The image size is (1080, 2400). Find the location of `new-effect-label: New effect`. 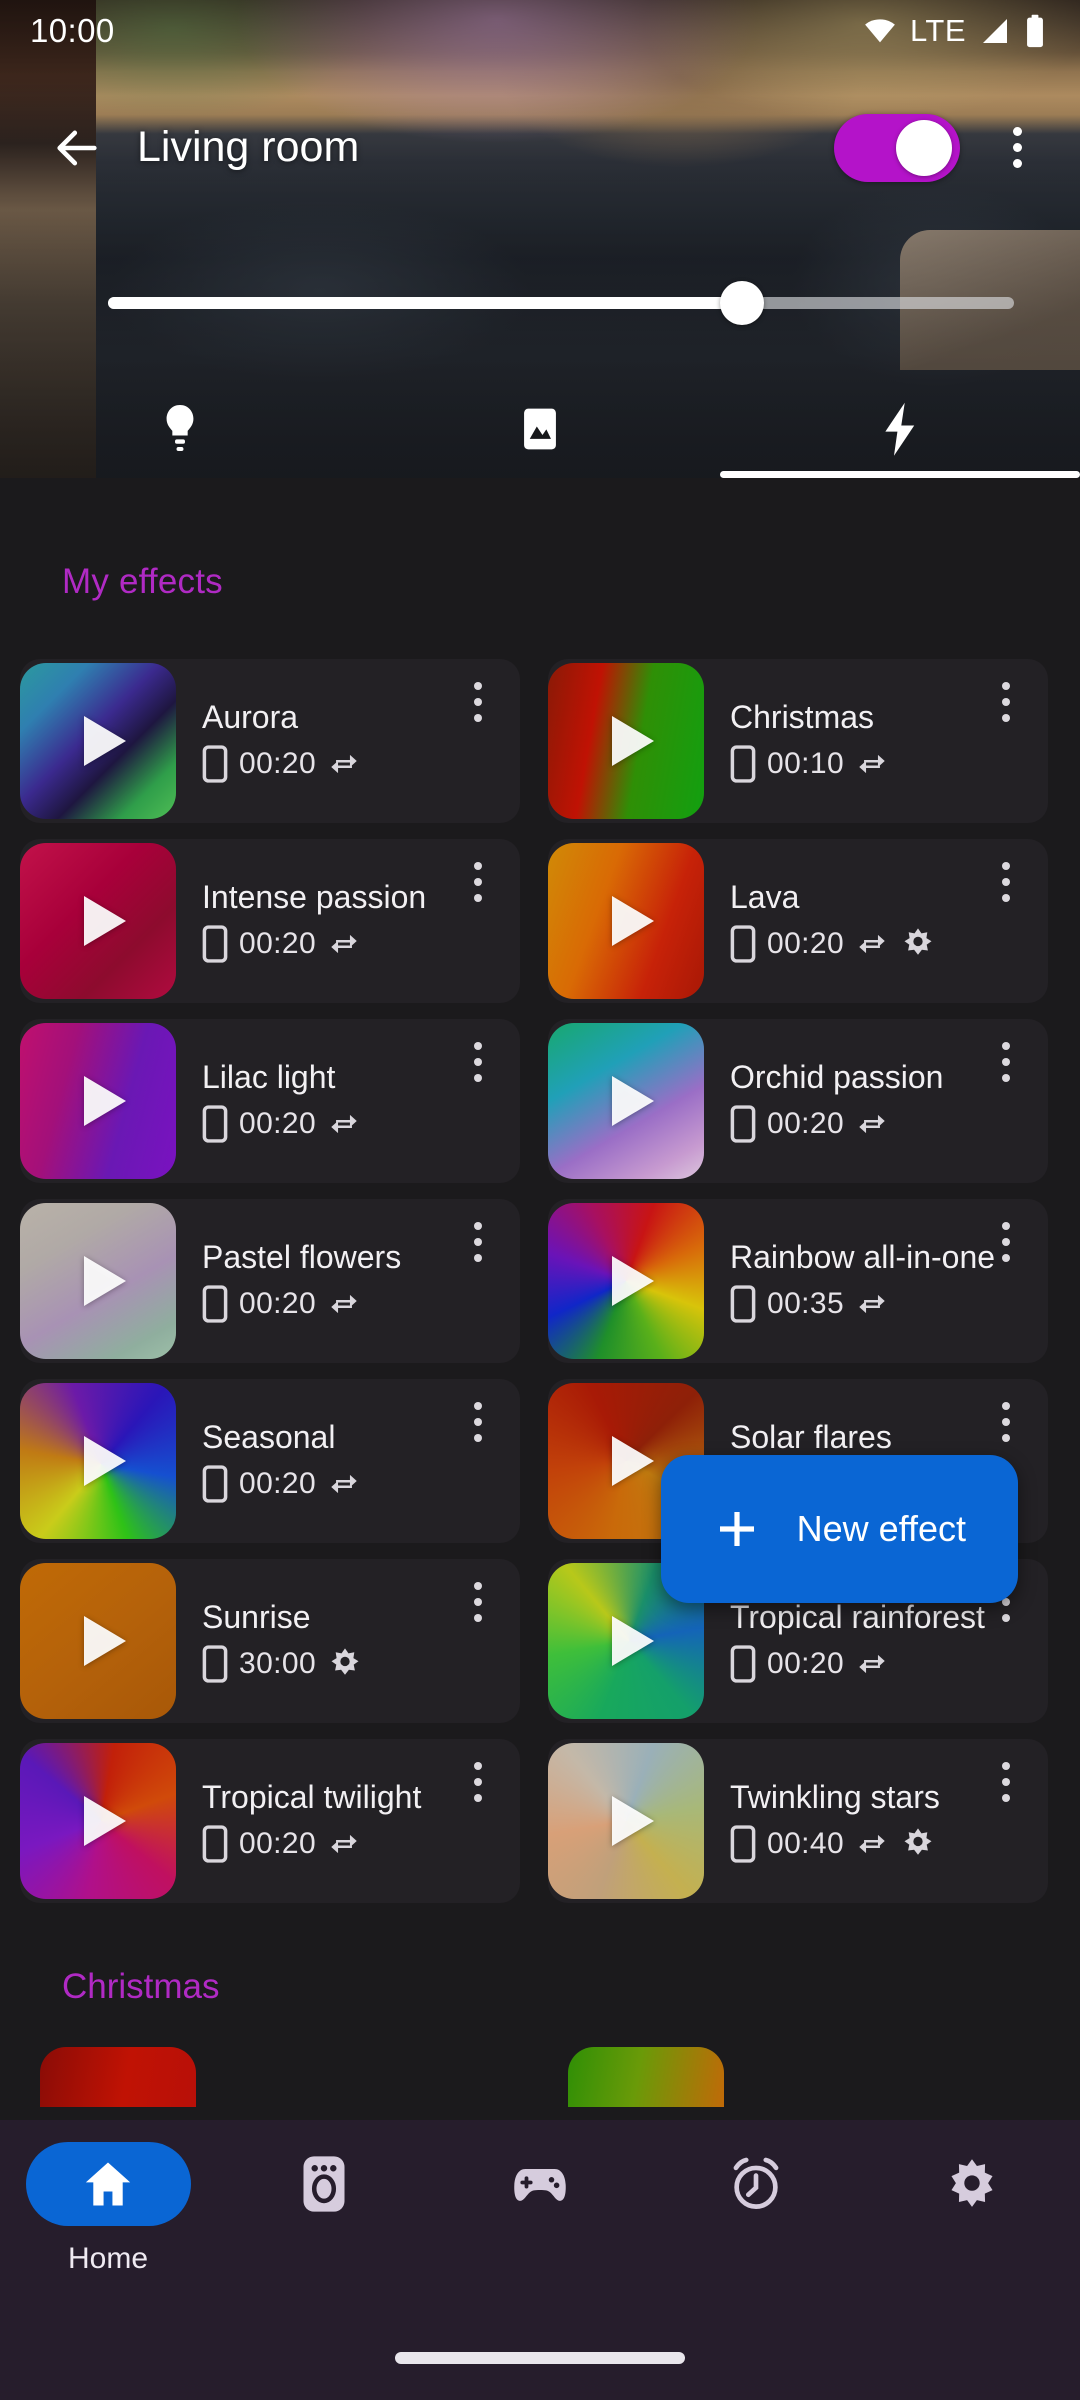

new-effect-label: New effect is located at coordinates (881, 1528).